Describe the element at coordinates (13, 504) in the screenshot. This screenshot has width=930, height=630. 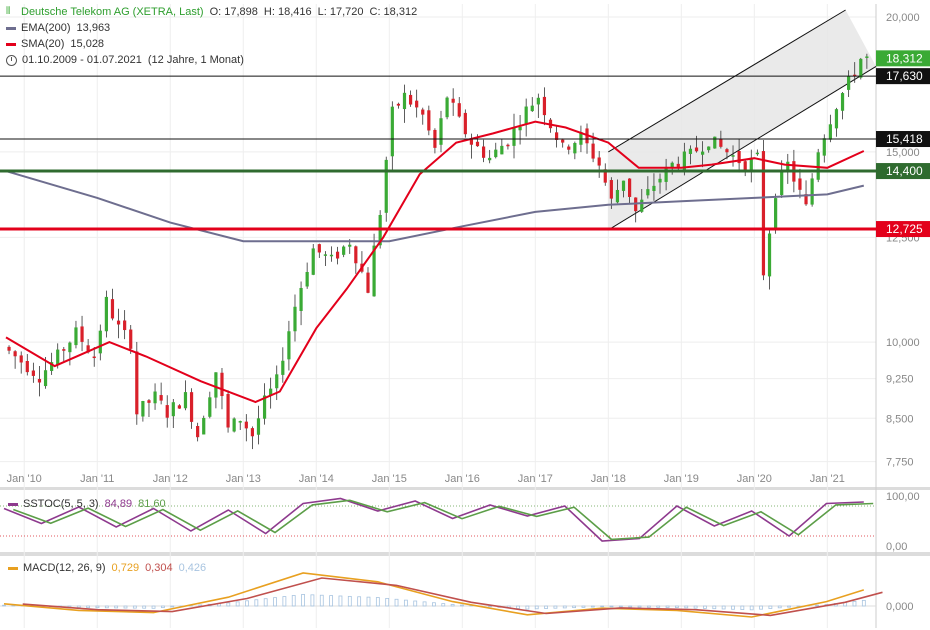
I see `sstoc-swatch` at that location.